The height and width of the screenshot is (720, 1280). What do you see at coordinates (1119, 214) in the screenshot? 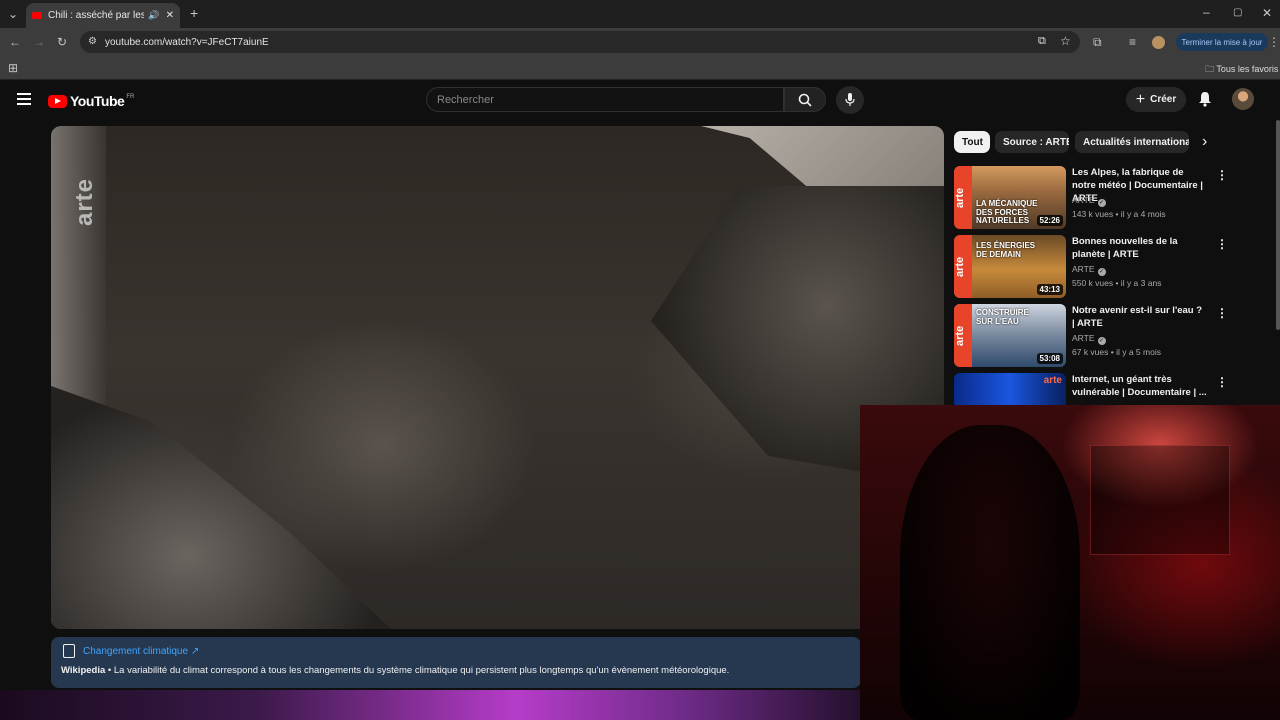
I see `video-meta: 143 k vues • il y a 4 mois` at bounding box center [1119, 214].